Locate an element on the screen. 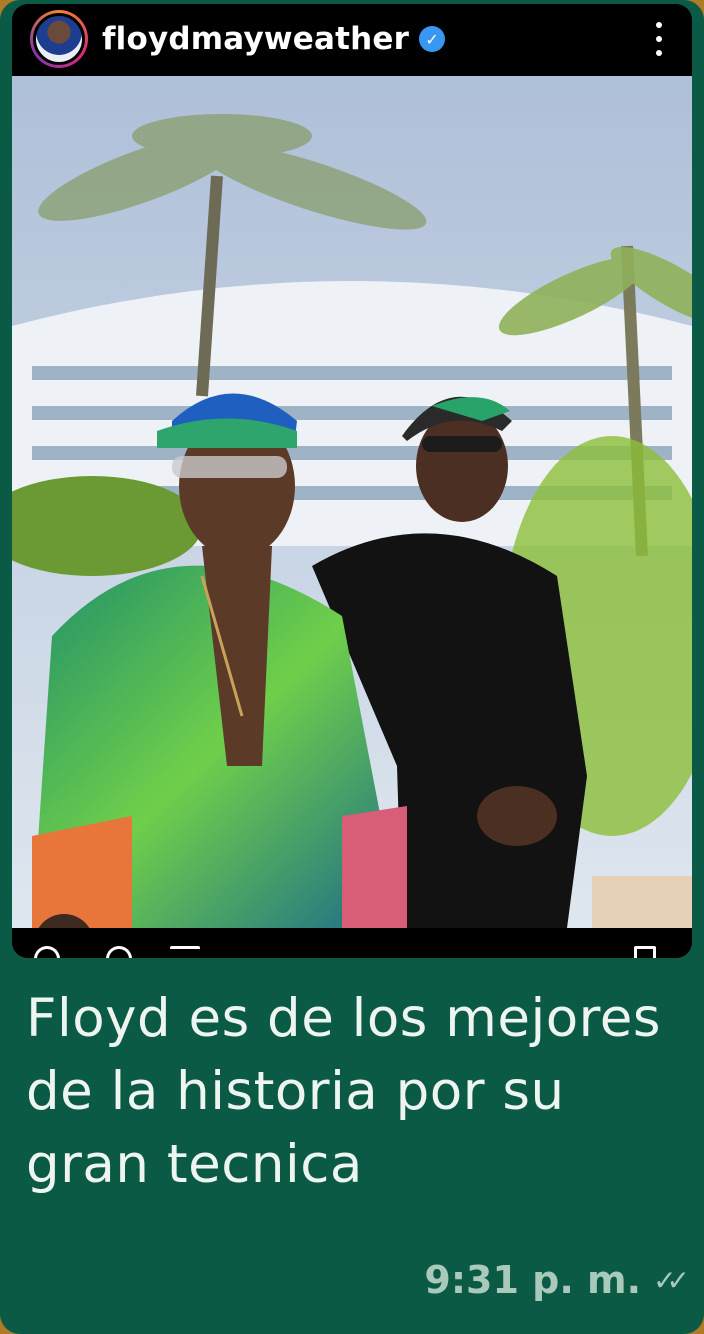 The width and height of the screenshot is (704, 1334). avatar-image is located at coordinates (59, 39).